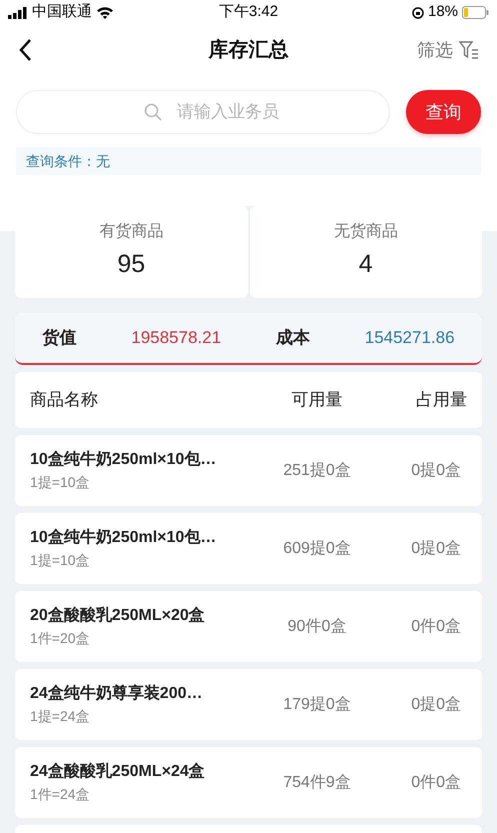 The height and width of the screenshot is (833, 497). What do you see at coordinates (476, 12) in the screenshot?
I see `battery-icon` at bounding box center [476, 12].